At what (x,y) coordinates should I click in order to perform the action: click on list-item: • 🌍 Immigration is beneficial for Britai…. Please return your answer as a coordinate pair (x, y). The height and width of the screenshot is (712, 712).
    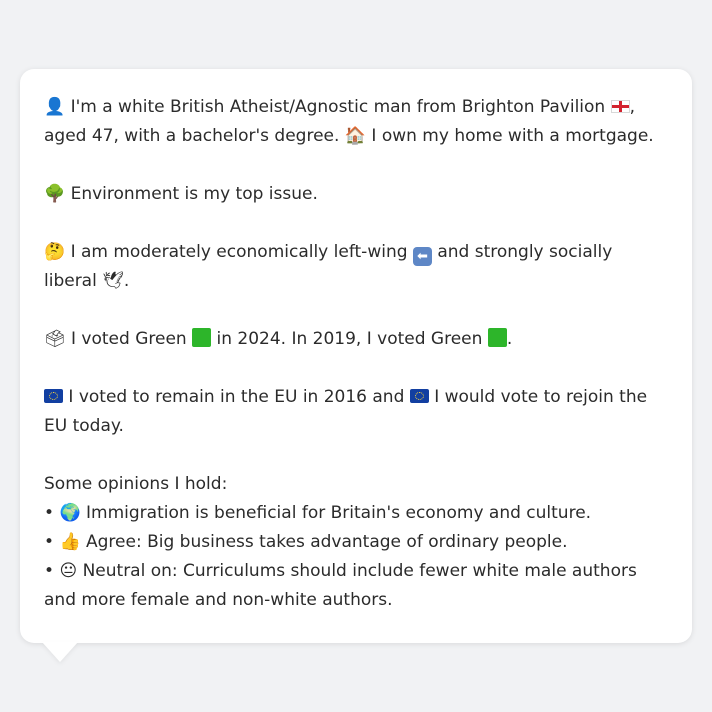
    Looking at the image, I should click on (356, 513).